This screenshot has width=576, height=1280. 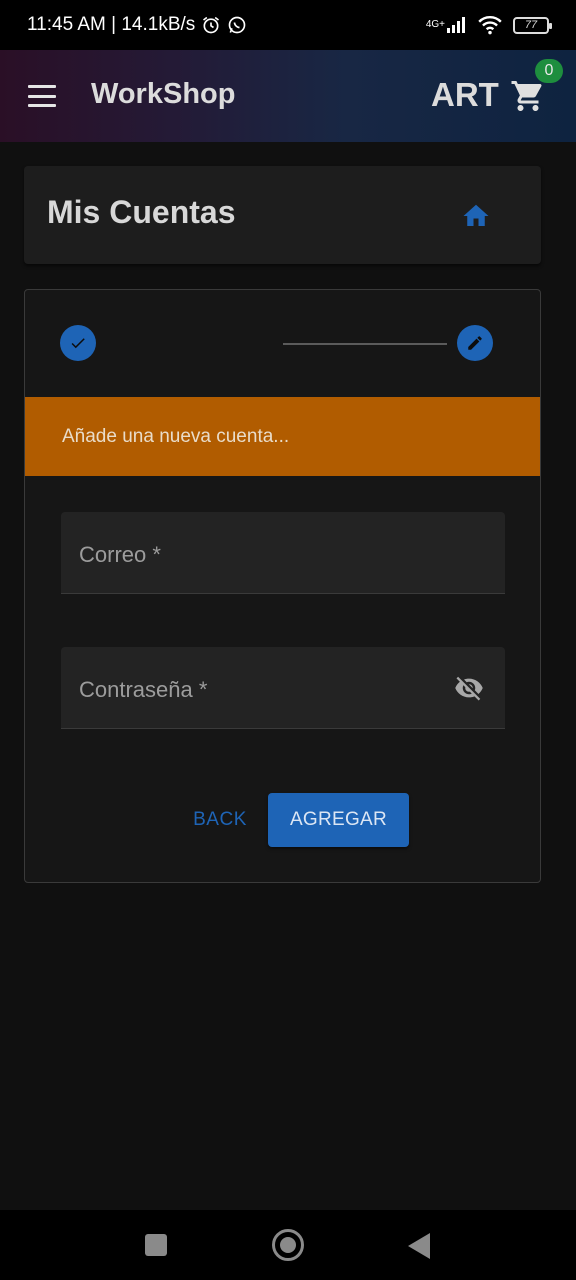 What do you see at coordinates (141, 212) in the screenshot?
I see `page-title: Mis Cuentas` at bounding box center [141, 212].